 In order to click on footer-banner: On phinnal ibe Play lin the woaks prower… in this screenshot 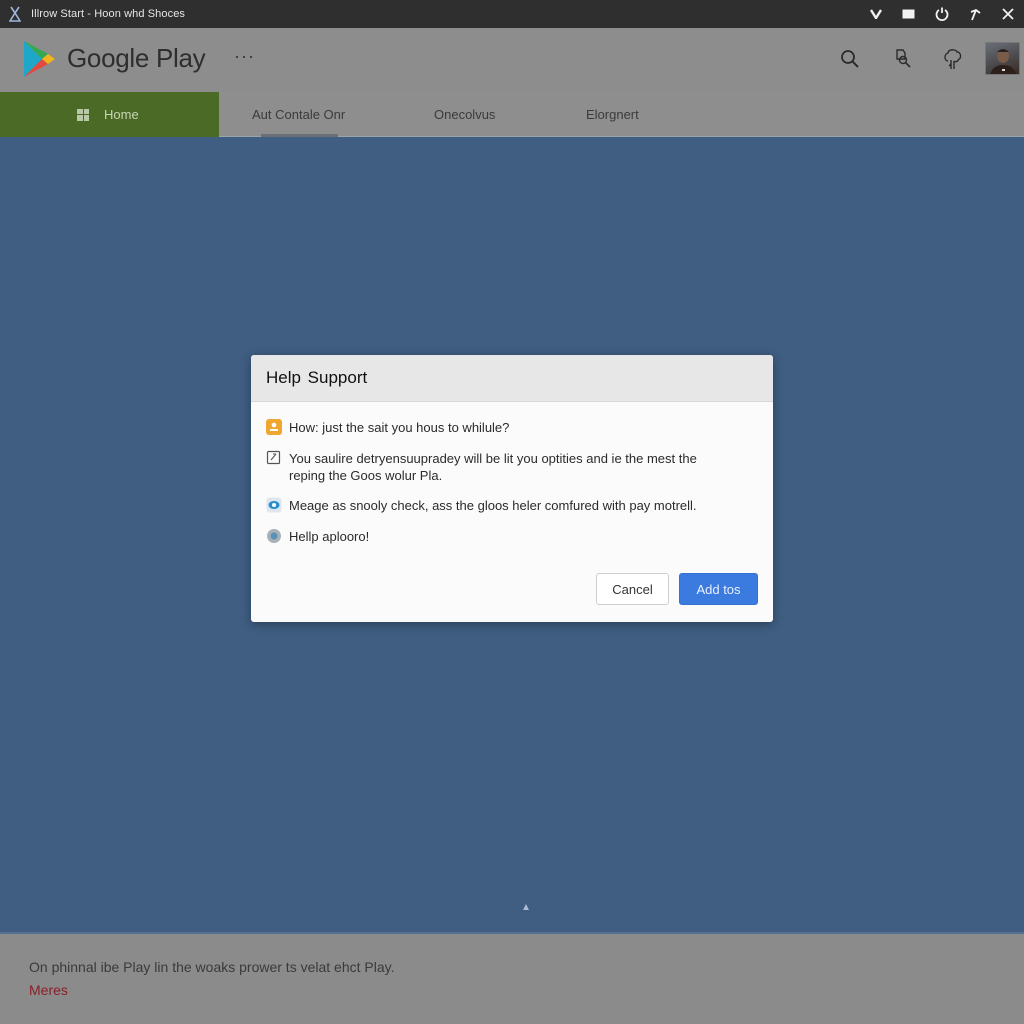, I will do `click(512, 978)`.